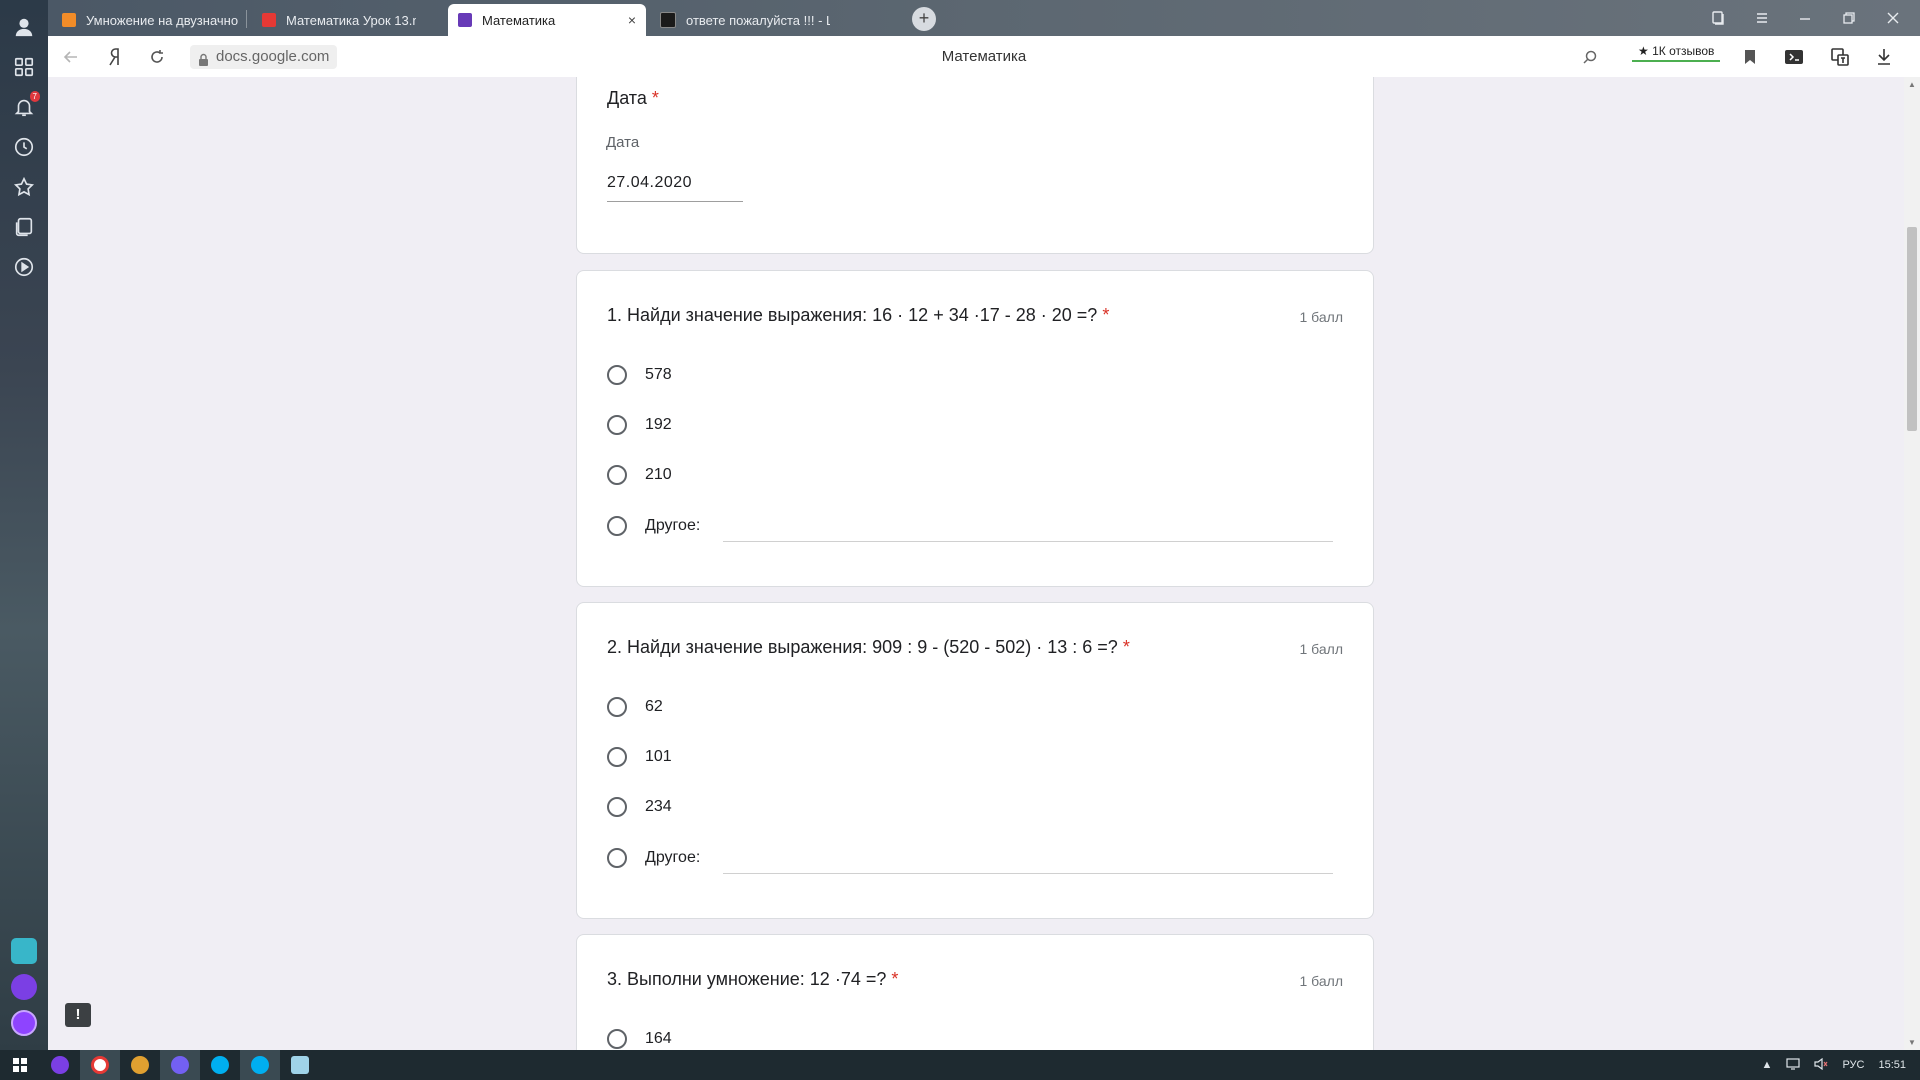 The width and height of the screenshot is (1920, 1080). What do you see at coordinates (519, 20) in the screenshot?
I see `tab-title: Математика` at bounding box center [519, 20].